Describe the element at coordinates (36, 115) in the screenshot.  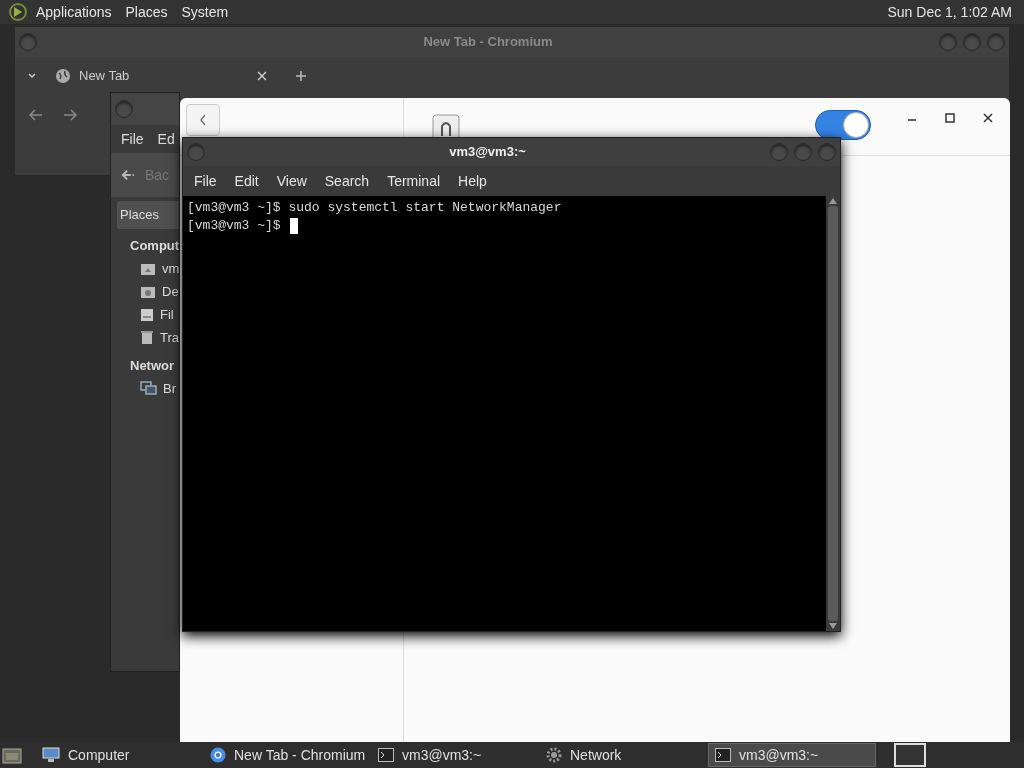
I see `back-arrow-icon` at that location.